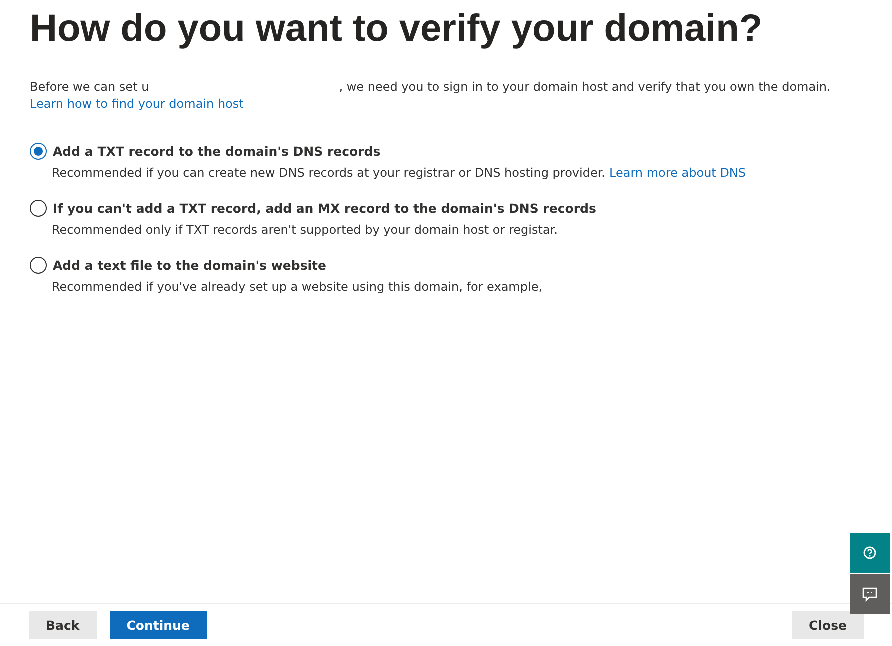 Image resolution: width=892 pixels, height=646 pixels. I want to click on back-button: Back, so click(63, 625).